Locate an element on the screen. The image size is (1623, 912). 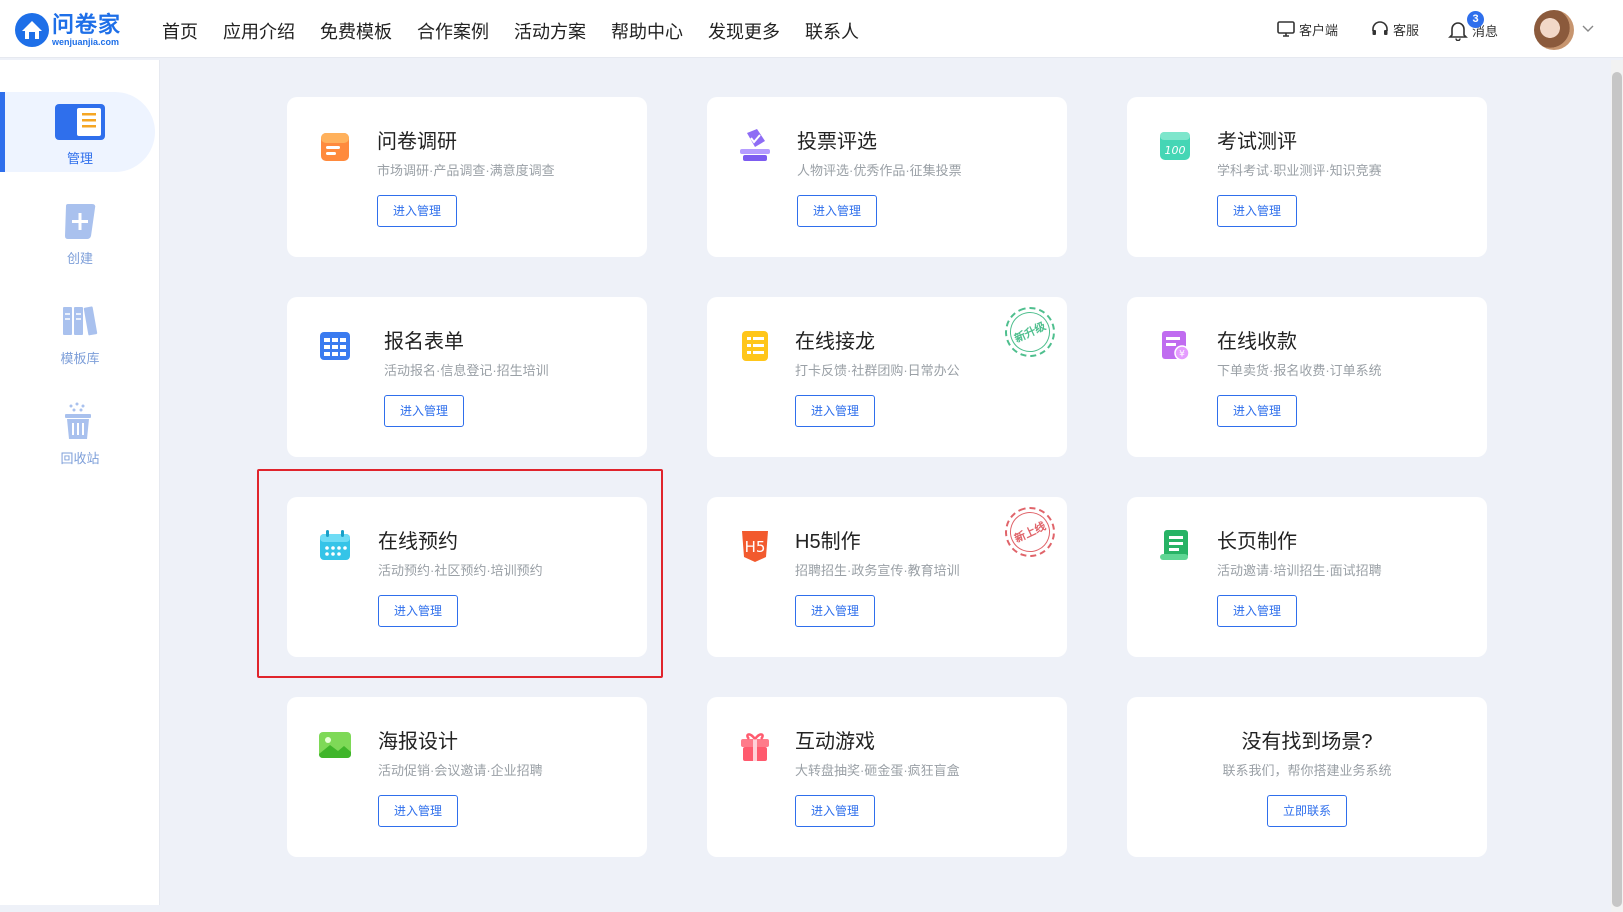
books-icon is located at coordinates (80, 321).